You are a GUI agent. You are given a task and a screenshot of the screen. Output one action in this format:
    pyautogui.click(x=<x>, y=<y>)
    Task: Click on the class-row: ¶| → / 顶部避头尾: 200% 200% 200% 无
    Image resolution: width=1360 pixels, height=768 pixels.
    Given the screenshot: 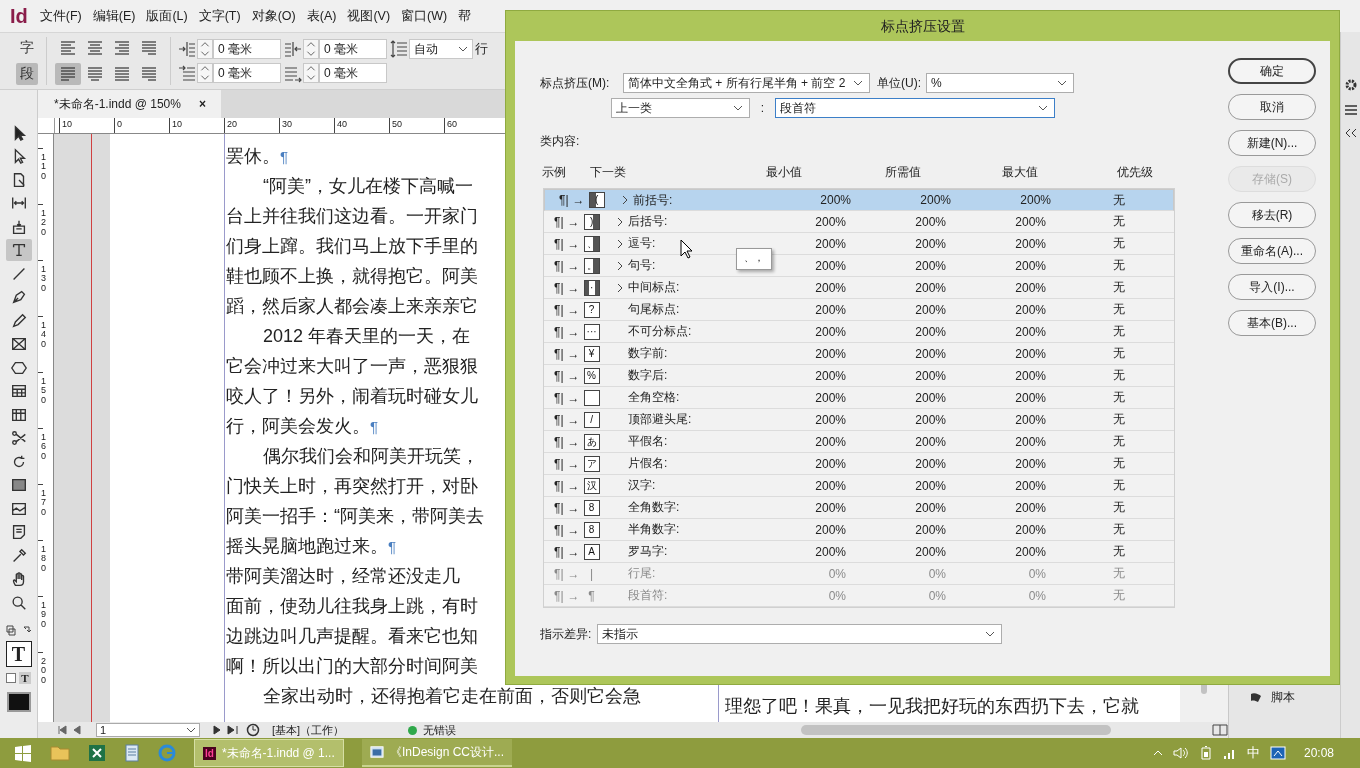 What is the action you would take?
    pyautogui.click(x=859, y=420)
    